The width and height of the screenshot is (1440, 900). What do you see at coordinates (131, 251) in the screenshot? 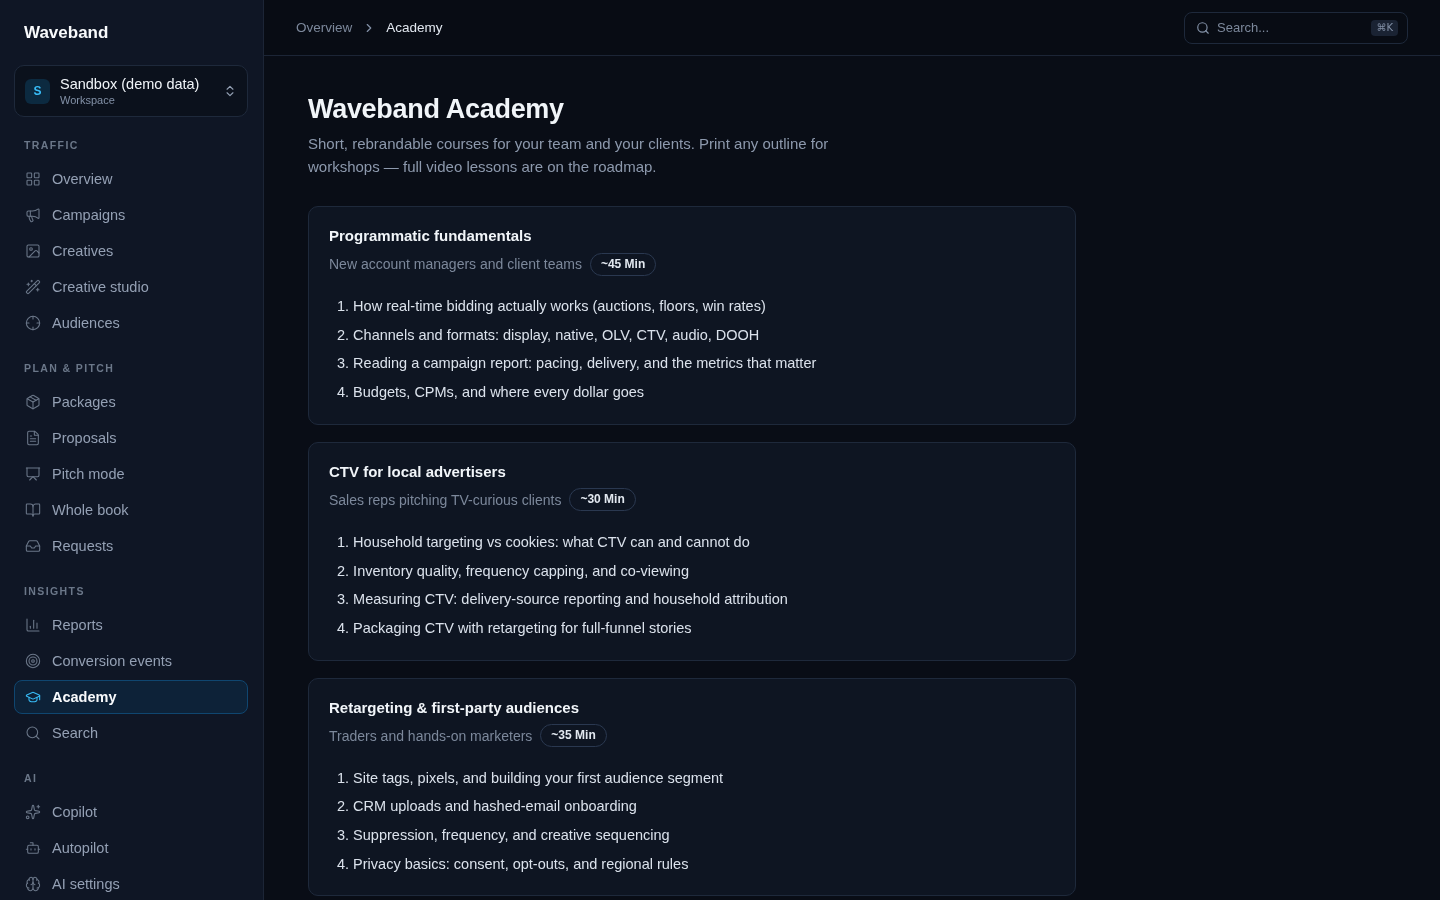
I see `nav-item: Creatives` at bounding box center [131, 251].